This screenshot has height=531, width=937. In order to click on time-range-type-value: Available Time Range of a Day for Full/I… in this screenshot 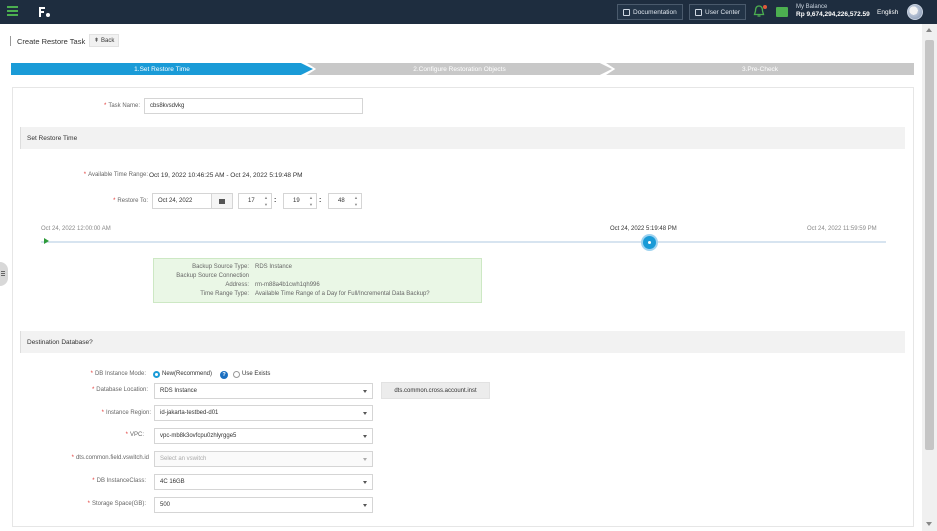, I will do `click(342, 294)`.